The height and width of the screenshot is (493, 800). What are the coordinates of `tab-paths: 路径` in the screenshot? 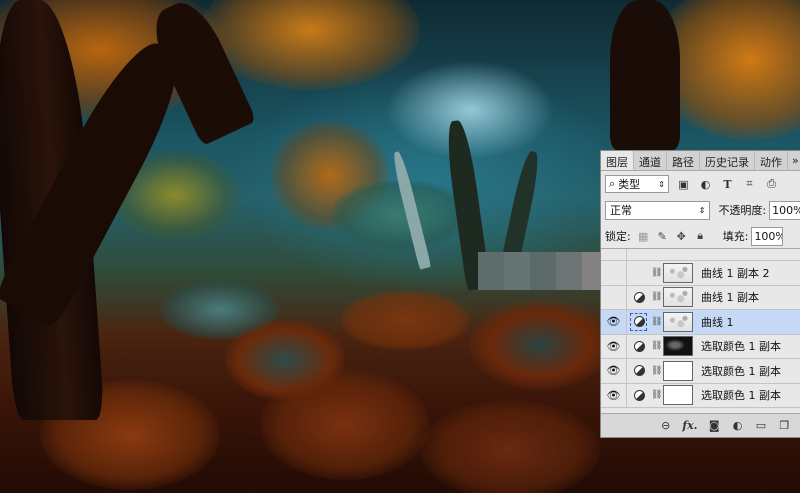 It's located at (683, 160).